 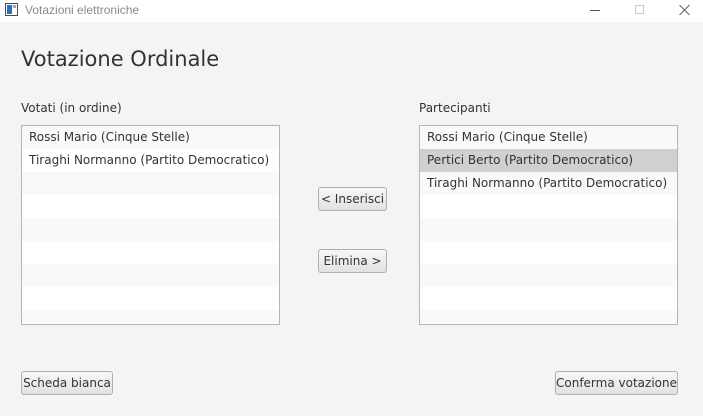 What do you see at coordinates (11, 9) in the screenshot?
I see `app-window-icon` at bounding box center [11, 9].